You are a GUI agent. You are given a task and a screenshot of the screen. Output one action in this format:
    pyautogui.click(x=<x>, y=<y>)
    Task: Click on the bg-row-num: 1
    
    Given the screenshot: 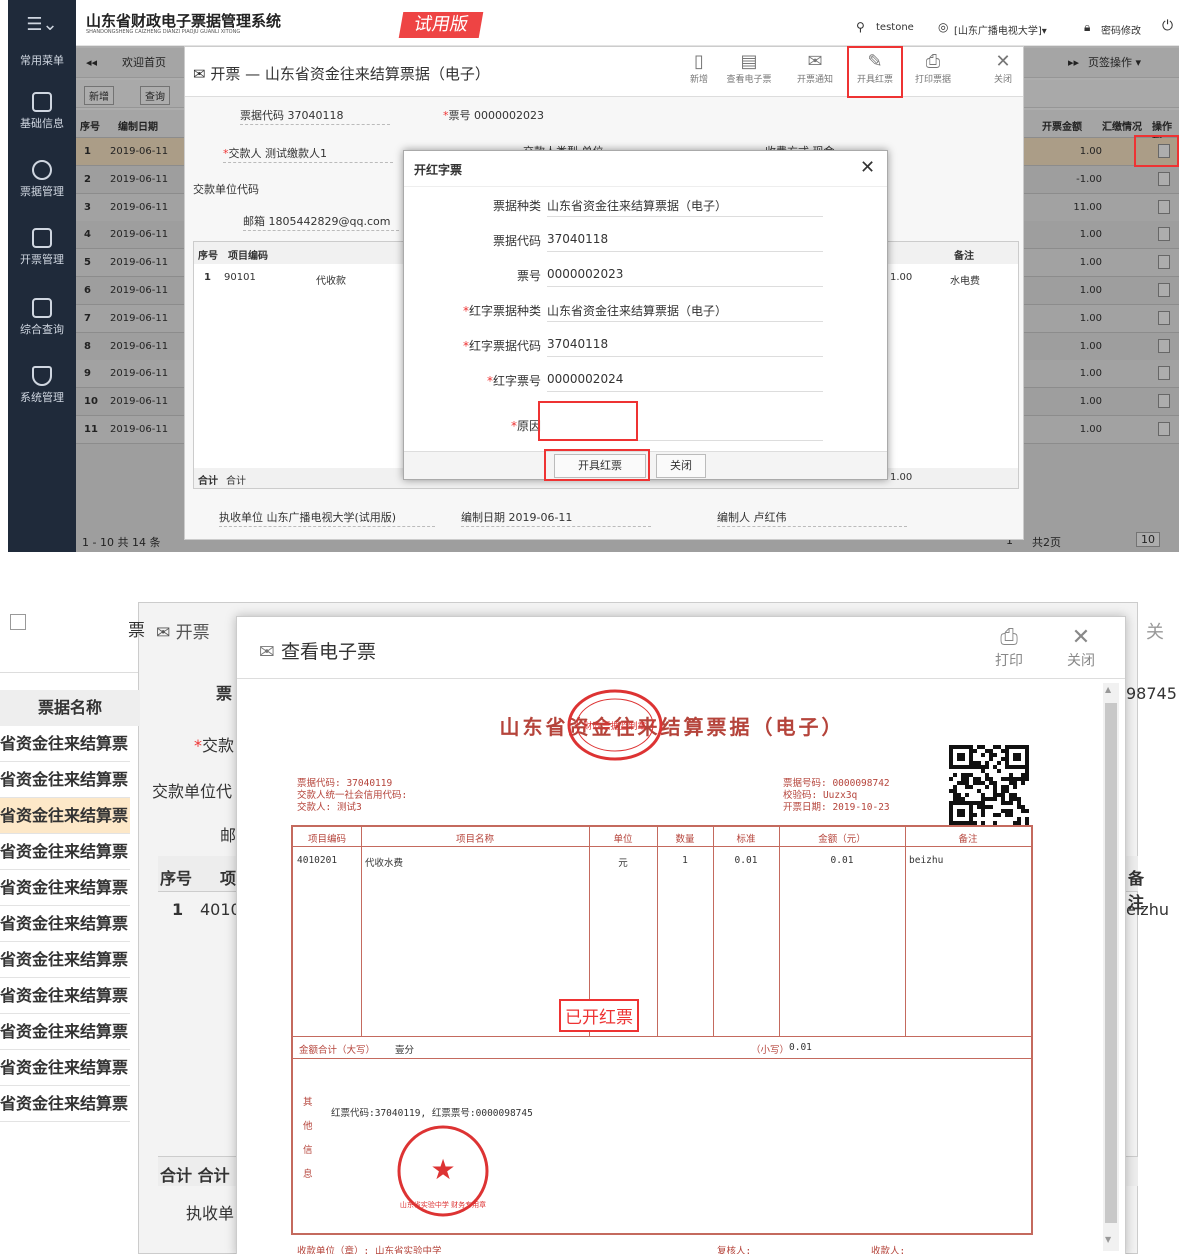 What is the action you would take?
    pyautogui.click(x=178, y=909)
    